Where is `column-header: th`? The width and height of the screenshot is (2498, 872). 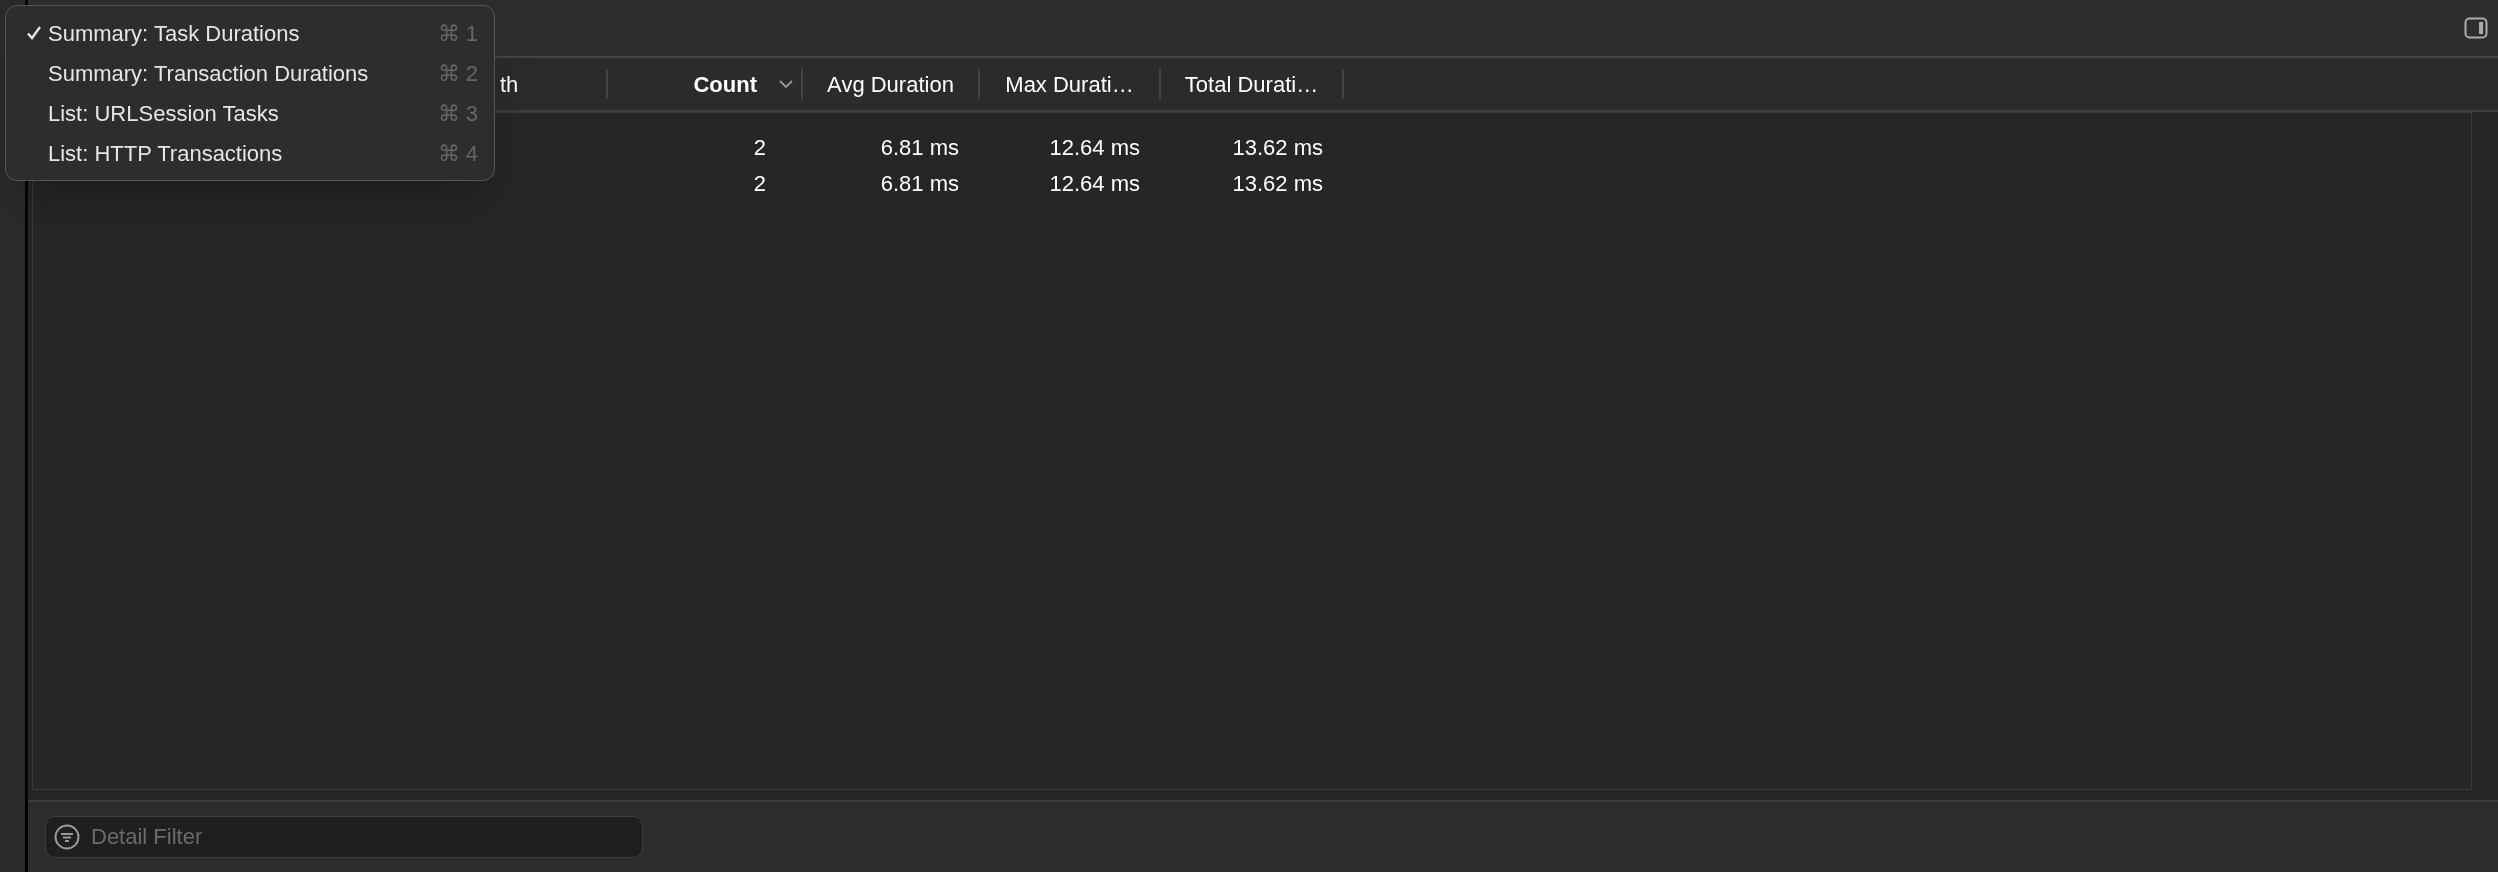
column-header: th is located at coordinates (509, 84).